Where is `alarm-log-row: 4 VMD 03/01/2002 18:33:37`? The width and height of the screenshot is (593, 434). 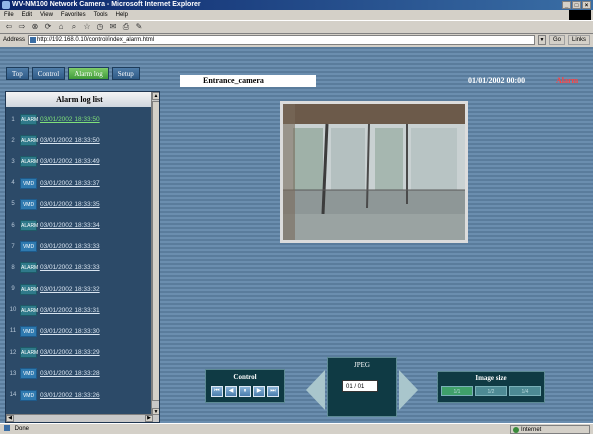 alarm-log-row: 4 VMD 03/01/2002 18:33:37 is located at coordinates (79, 183).